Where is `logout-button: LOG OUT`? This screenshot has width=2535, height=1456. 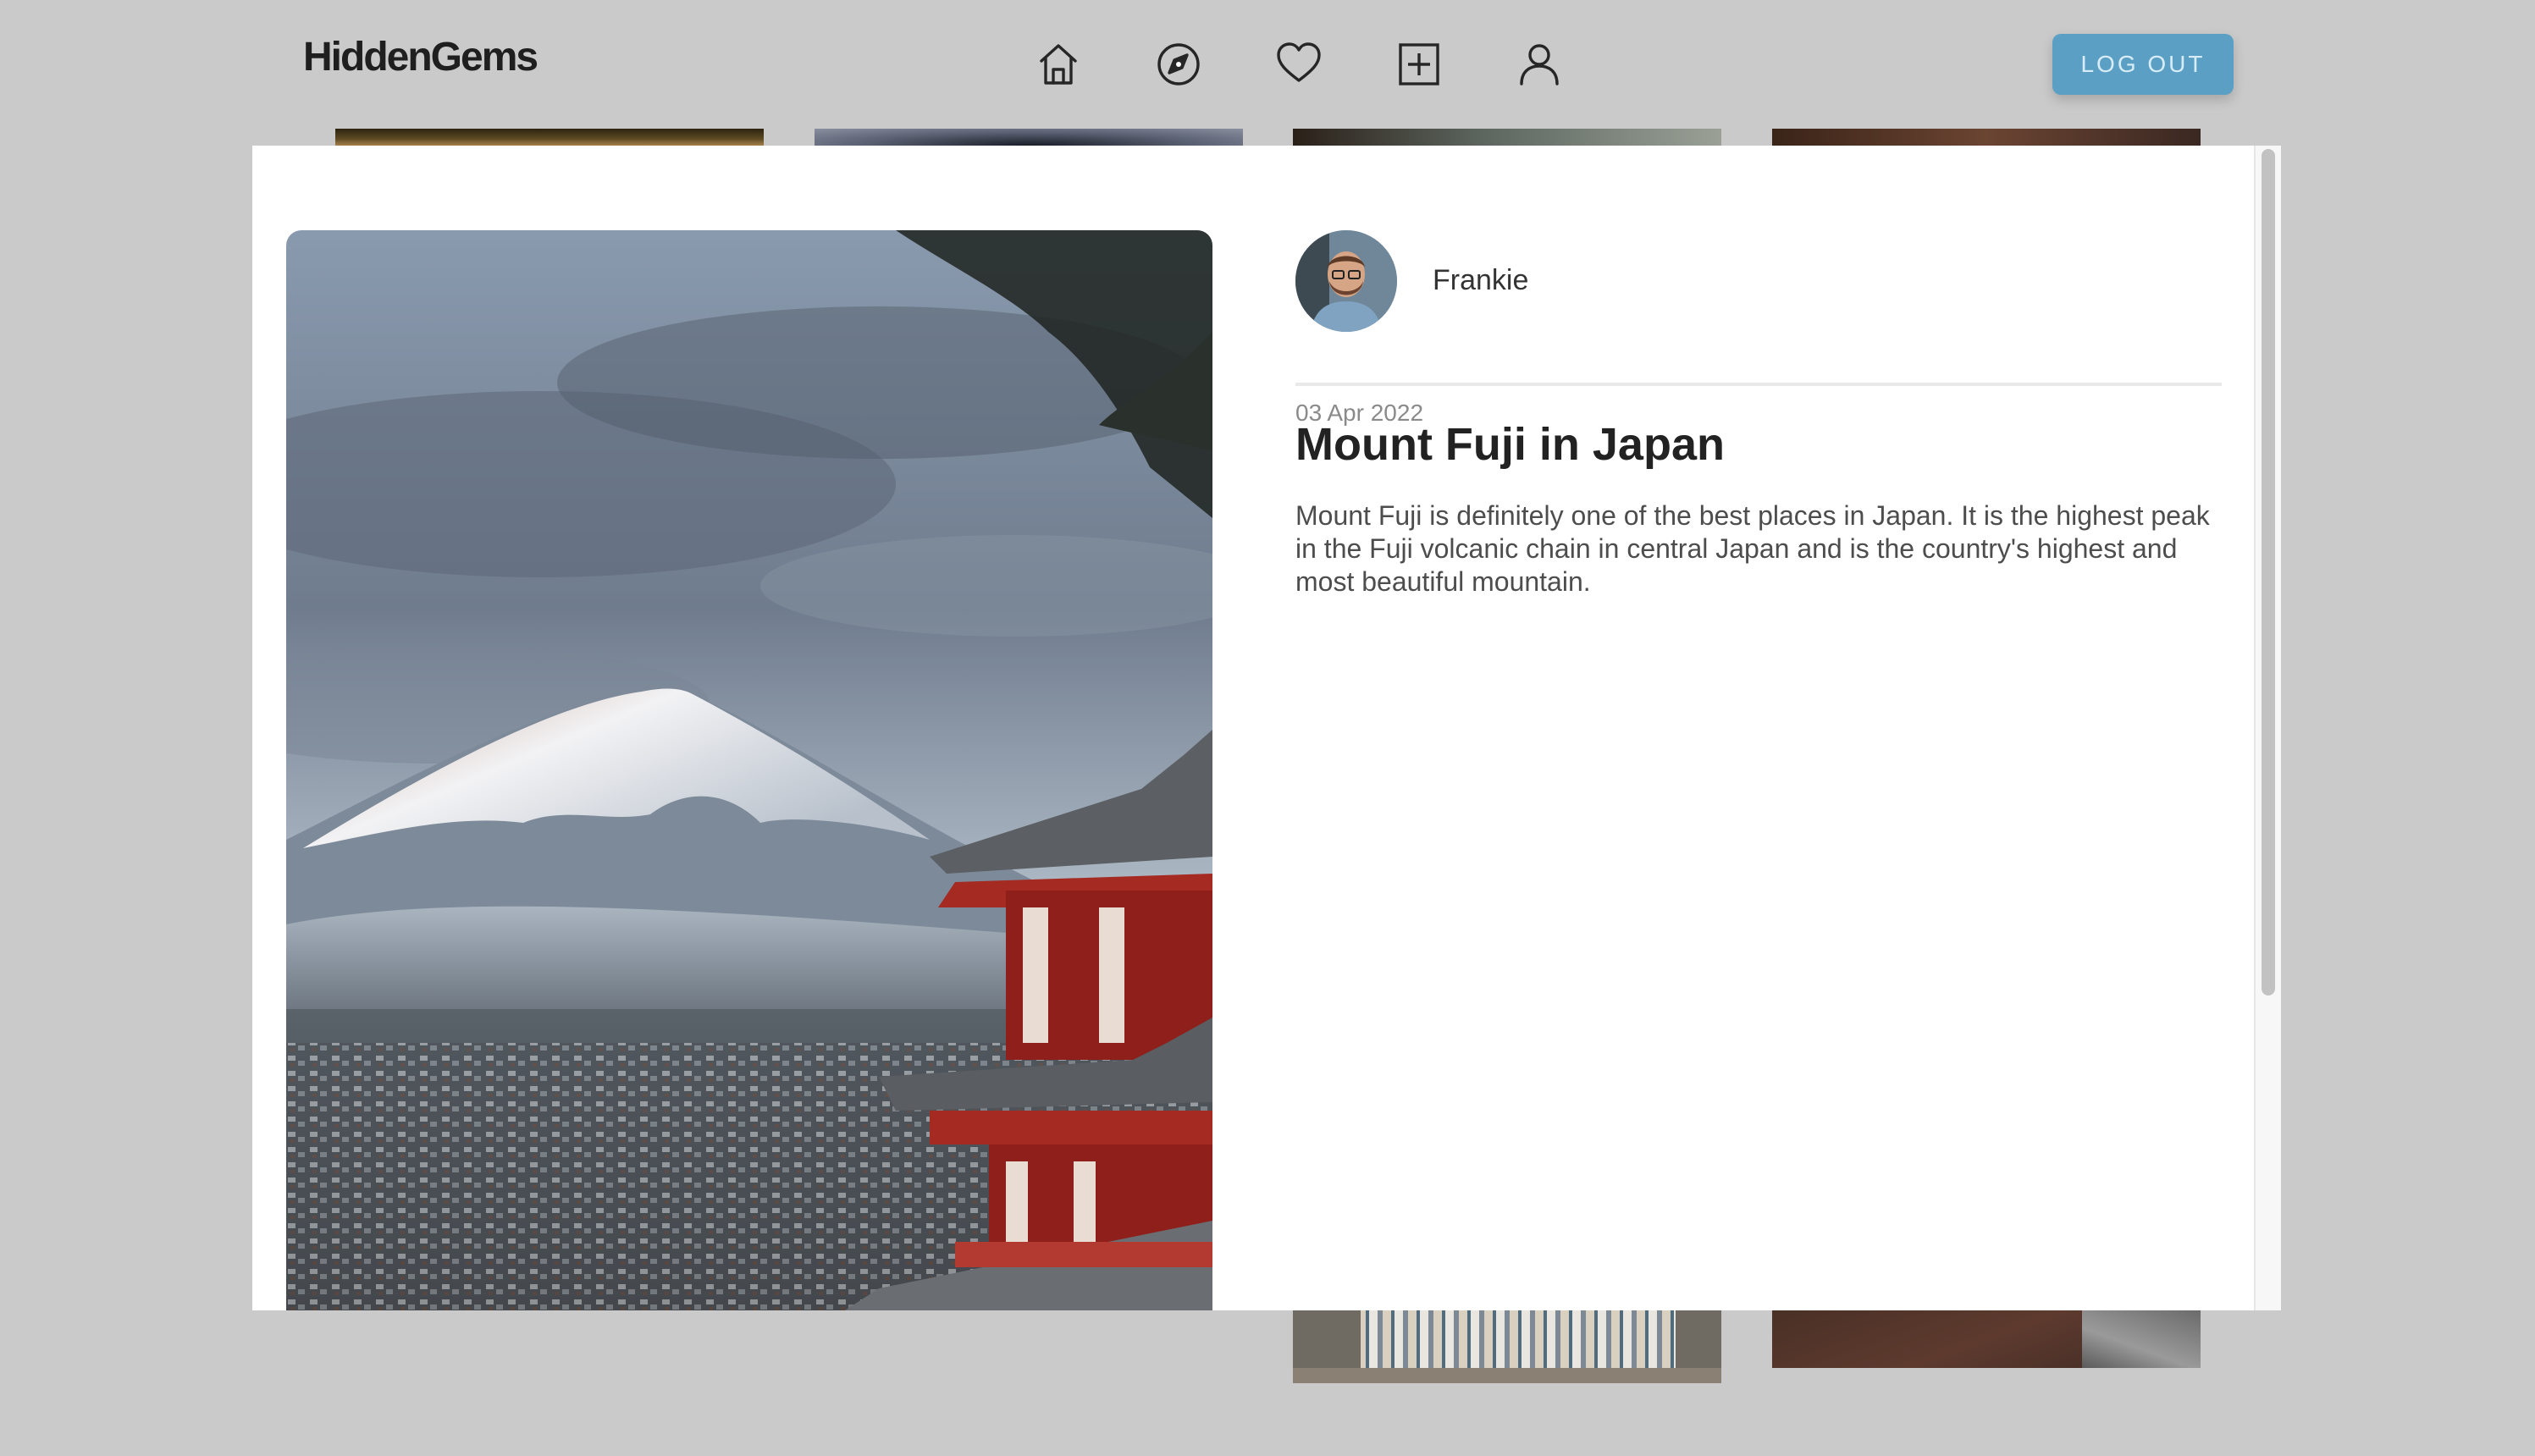 logout-button: LOG OUT is located at coordinates (2143, 64).